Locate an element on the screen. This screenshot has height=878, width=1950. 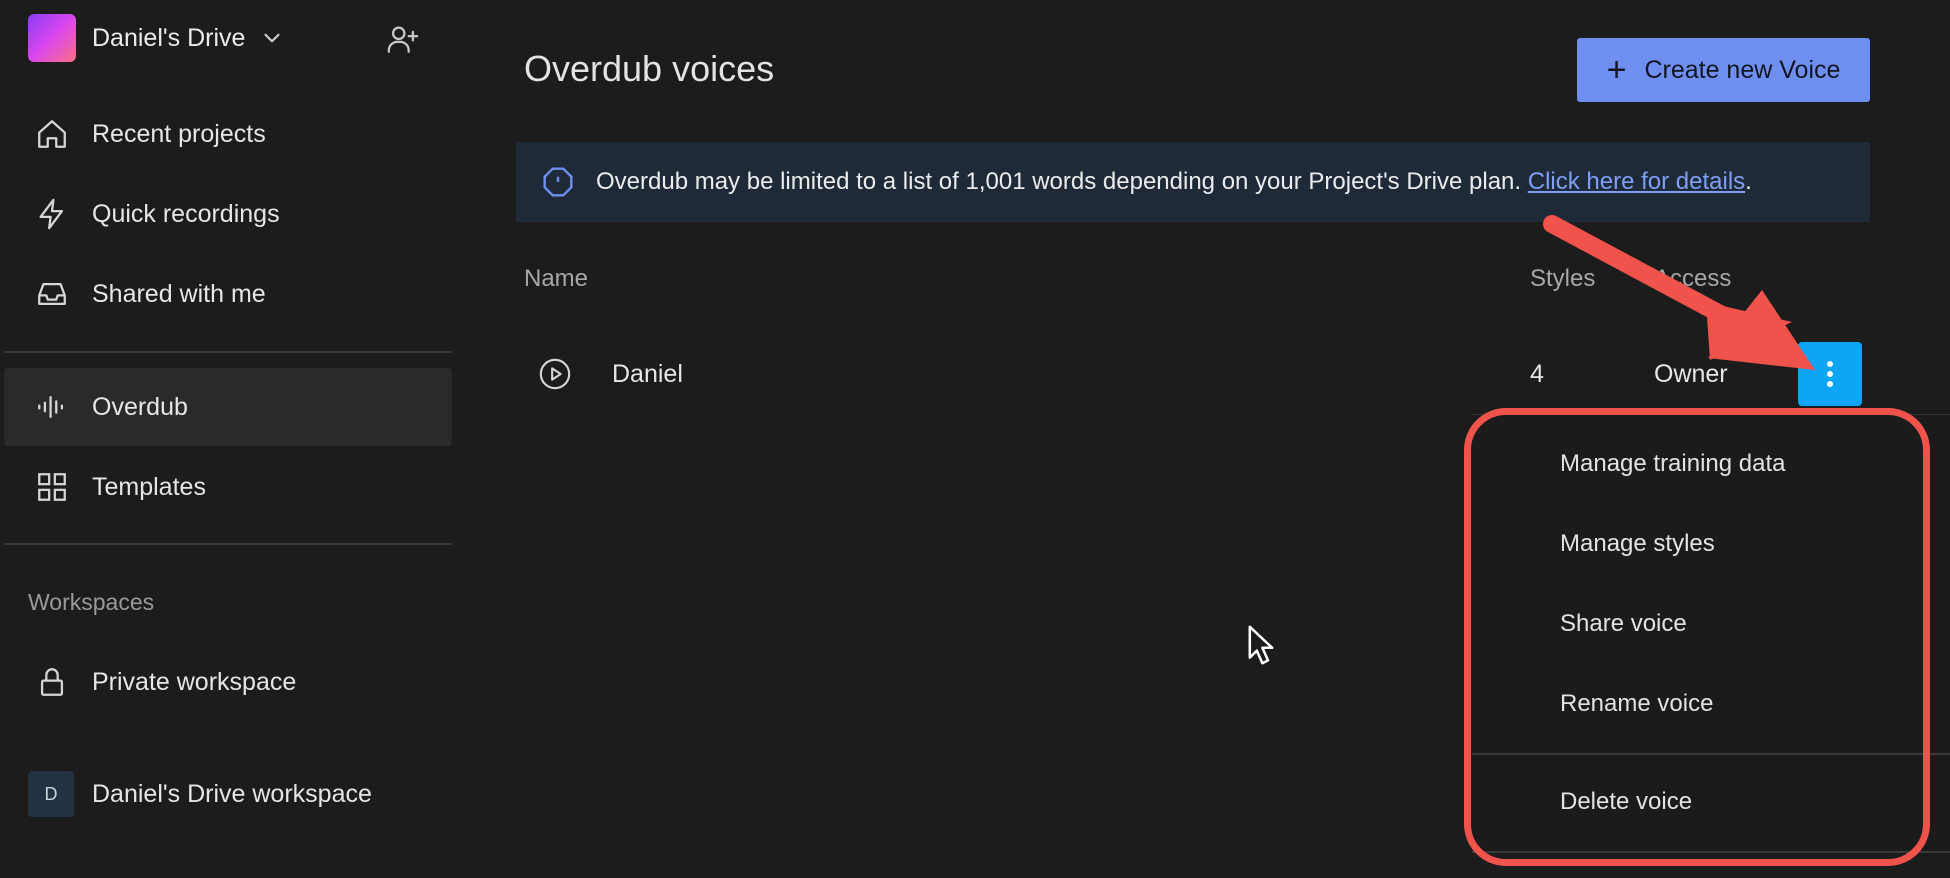
grid-icon is located at coordinates (52, 487).